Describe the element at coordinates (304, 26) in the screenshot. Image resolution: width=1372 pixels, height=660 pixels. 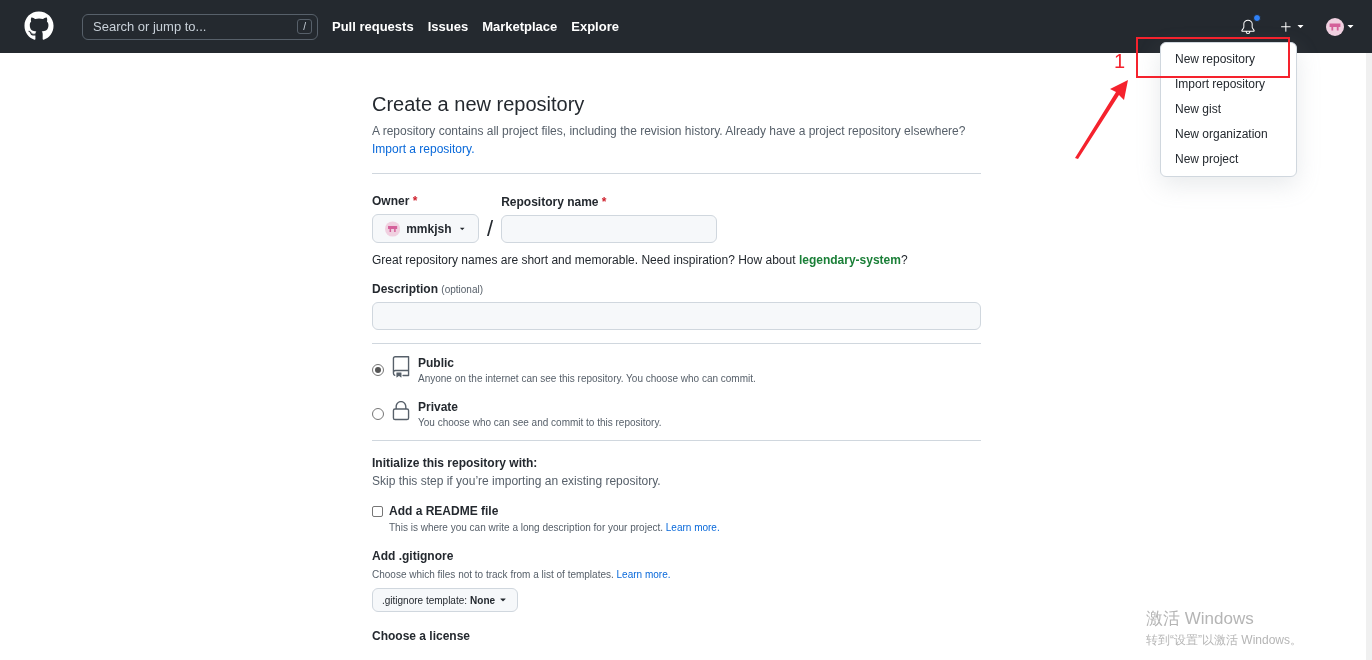
I see `shortcut-key: /` at that location.